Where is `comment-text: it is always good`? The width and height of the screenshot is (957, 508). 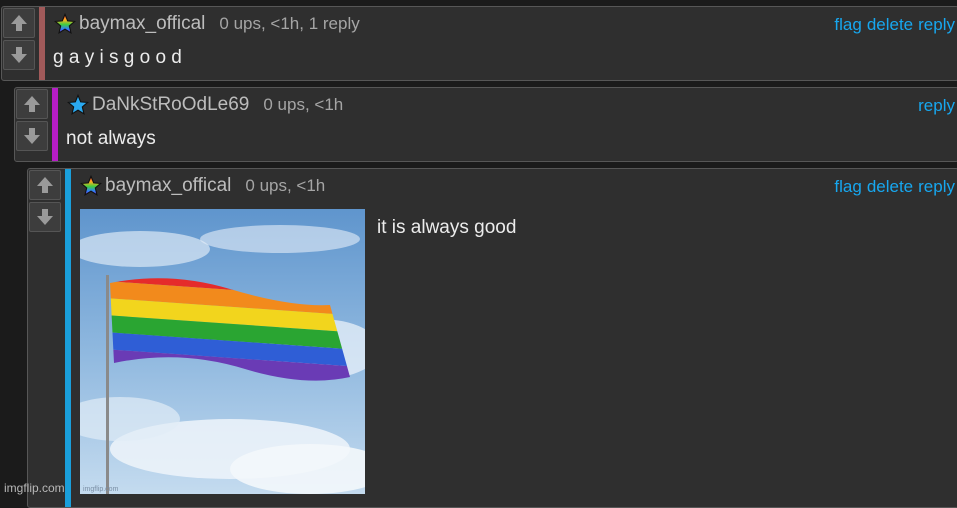
comment-text: it is always good is located at coordinates (447, 227).